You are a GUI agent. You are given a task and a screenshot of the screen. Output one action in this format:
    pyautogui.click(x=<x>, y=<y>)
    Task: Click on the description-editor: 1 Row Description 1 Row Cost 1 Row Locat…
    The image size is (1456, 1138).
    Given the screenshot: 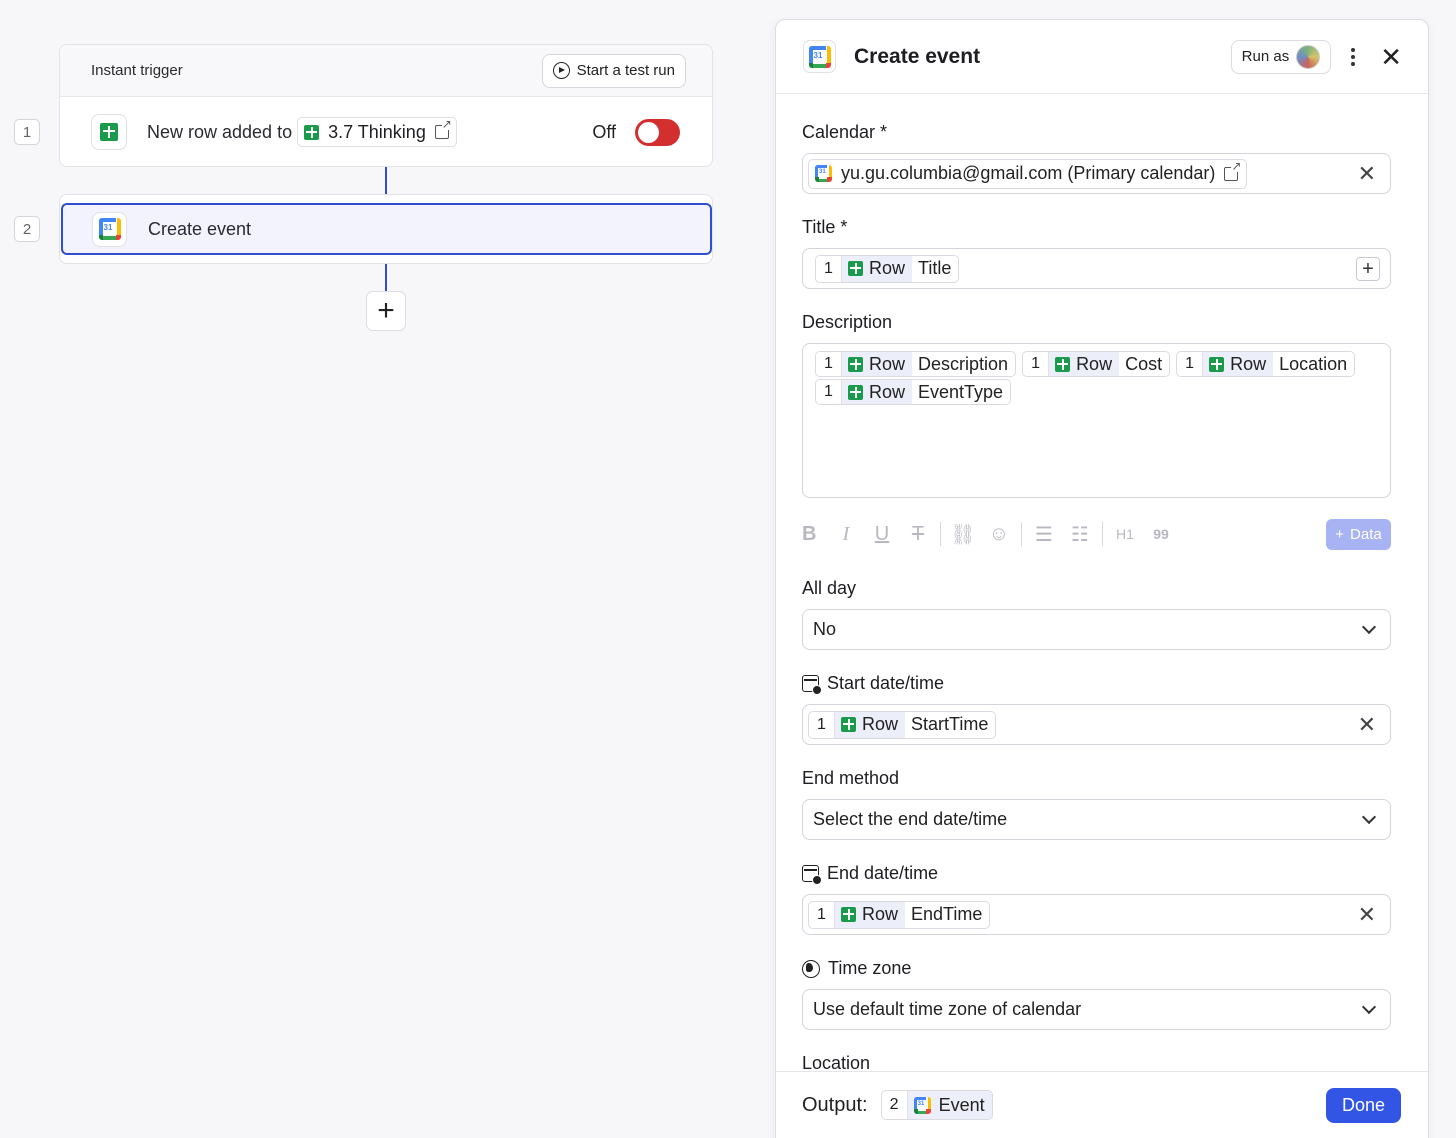 What is the action you would take?
    pyautogui.click(x=1096, y=420)
    